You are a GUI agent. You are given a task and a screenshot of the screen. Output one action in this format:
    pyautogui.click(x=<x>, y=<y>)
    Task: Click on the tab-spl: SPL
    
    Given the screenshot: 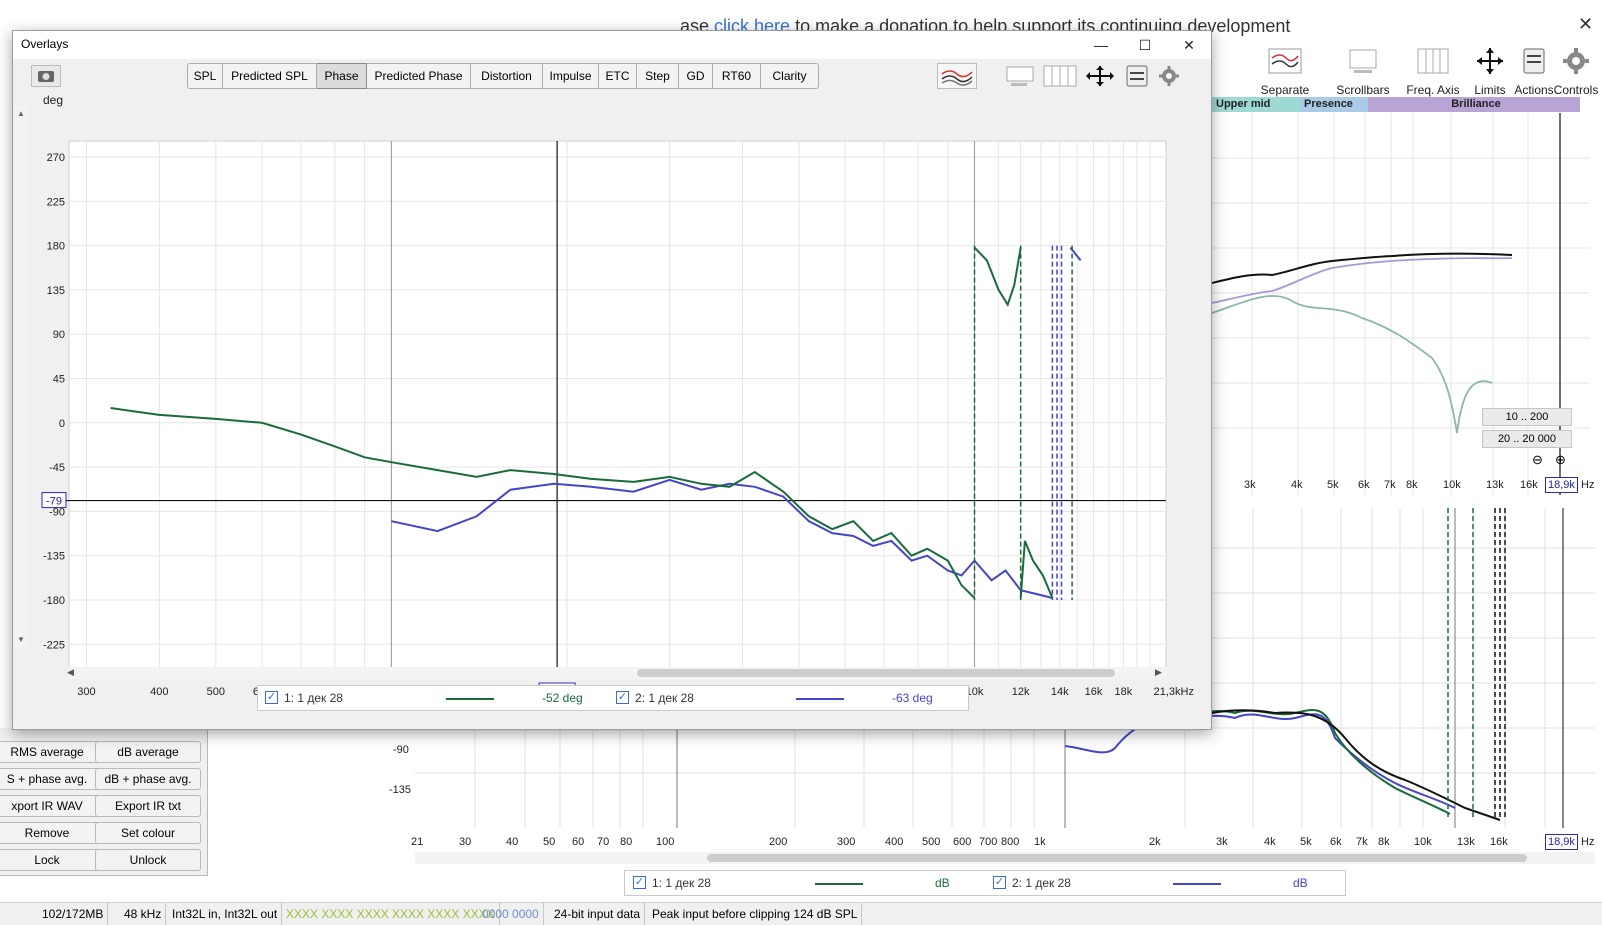 What is the action you would take?
    pyautogui.click(x=205, y=76)
    